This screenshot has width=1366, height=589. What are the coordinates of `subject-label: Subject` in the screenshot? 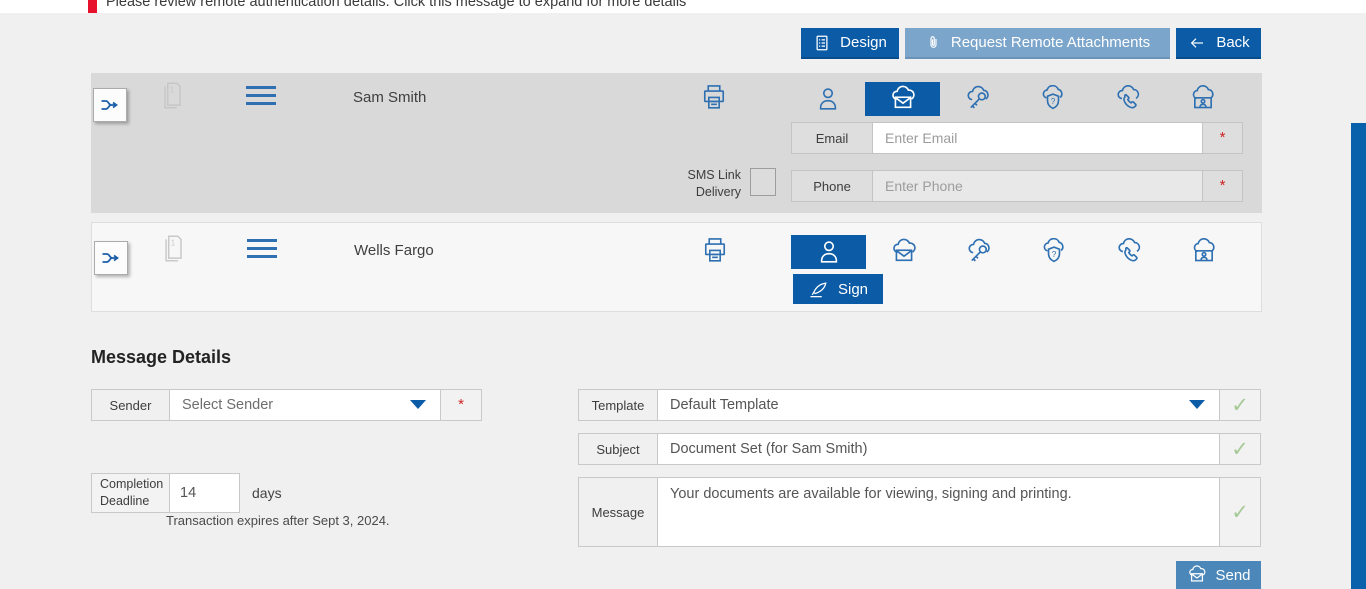 It's located at (618, 449).